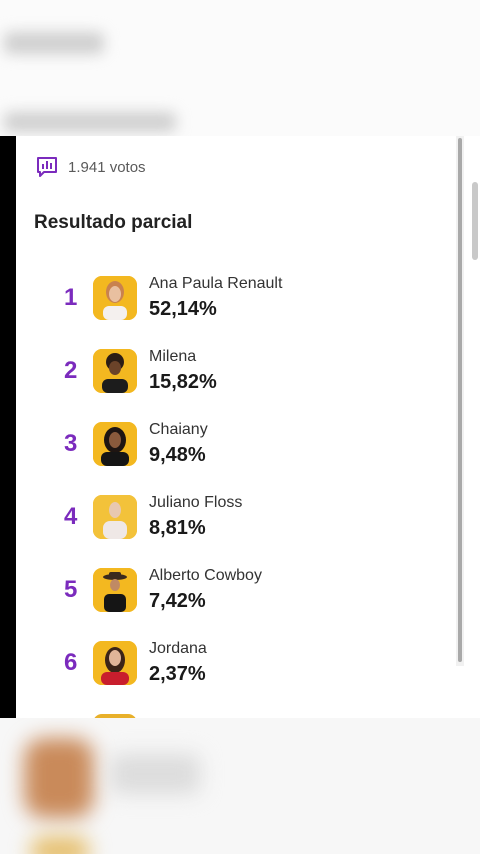  Describe the element at coordinates (71, 297) in the screenshot. I see `candidate-rank: 1` at that location.